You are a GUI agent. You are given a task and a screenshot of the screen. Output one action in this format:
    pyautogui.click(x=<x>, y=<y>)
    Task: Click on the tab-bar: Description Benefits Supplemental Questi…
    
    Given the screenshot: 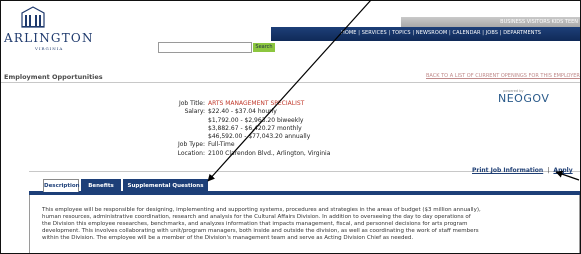 What is the action you would take?
    pyautogui.click(x=304, y=186)
    